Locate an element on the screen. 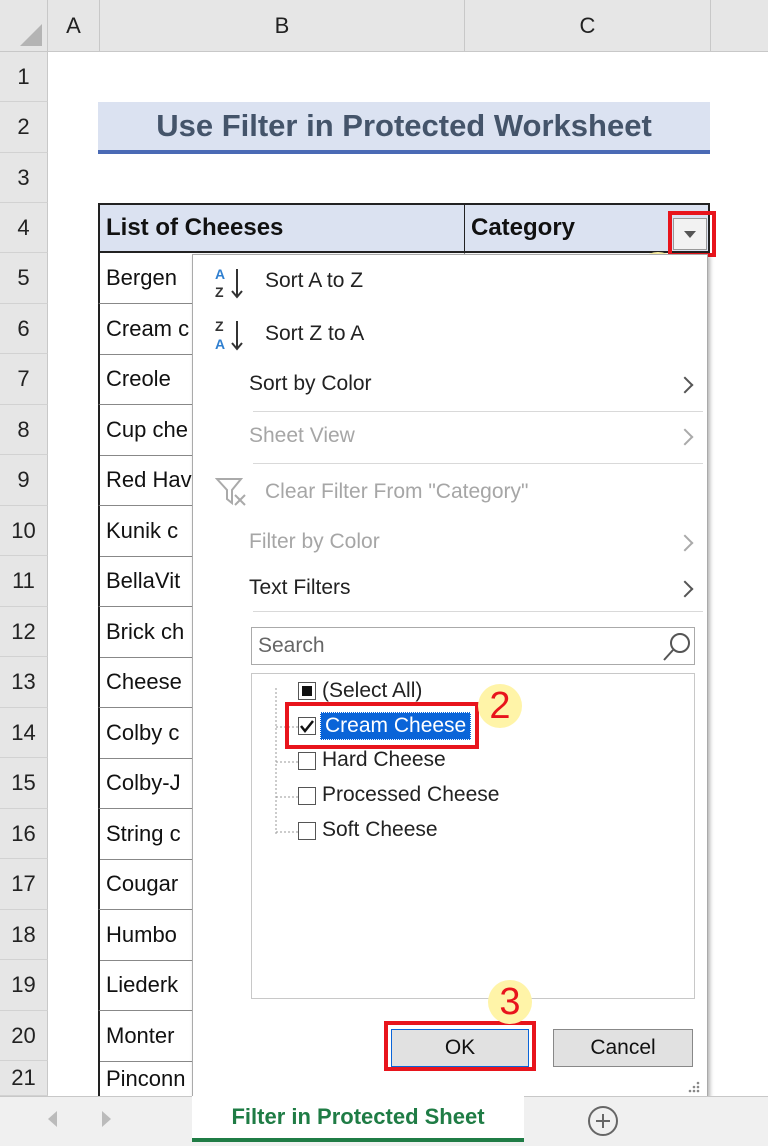 This screenshot has width=768, height=1146. sort-za-icon: Z A is located at coordinates (230, 335).